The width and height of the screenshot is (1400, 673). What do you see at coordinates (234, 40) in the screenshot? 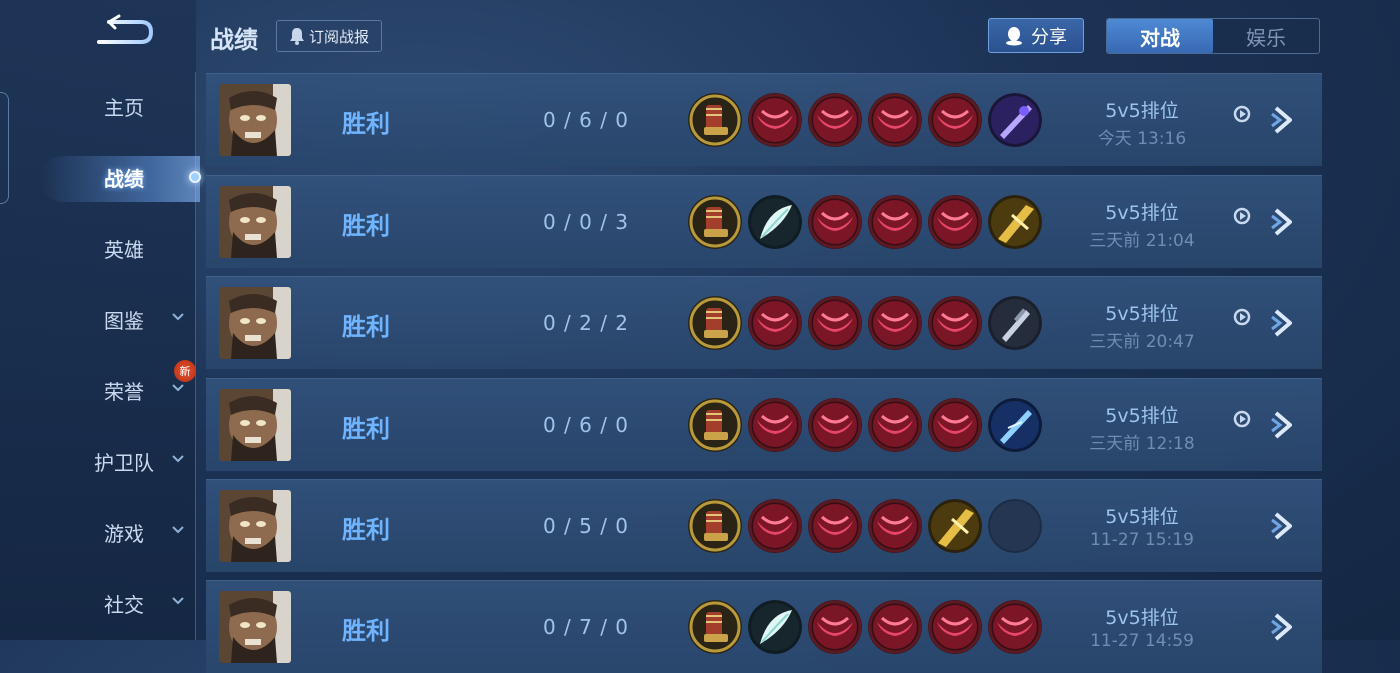
I see `page-title: 战绩` at bounding box center [234, 40].